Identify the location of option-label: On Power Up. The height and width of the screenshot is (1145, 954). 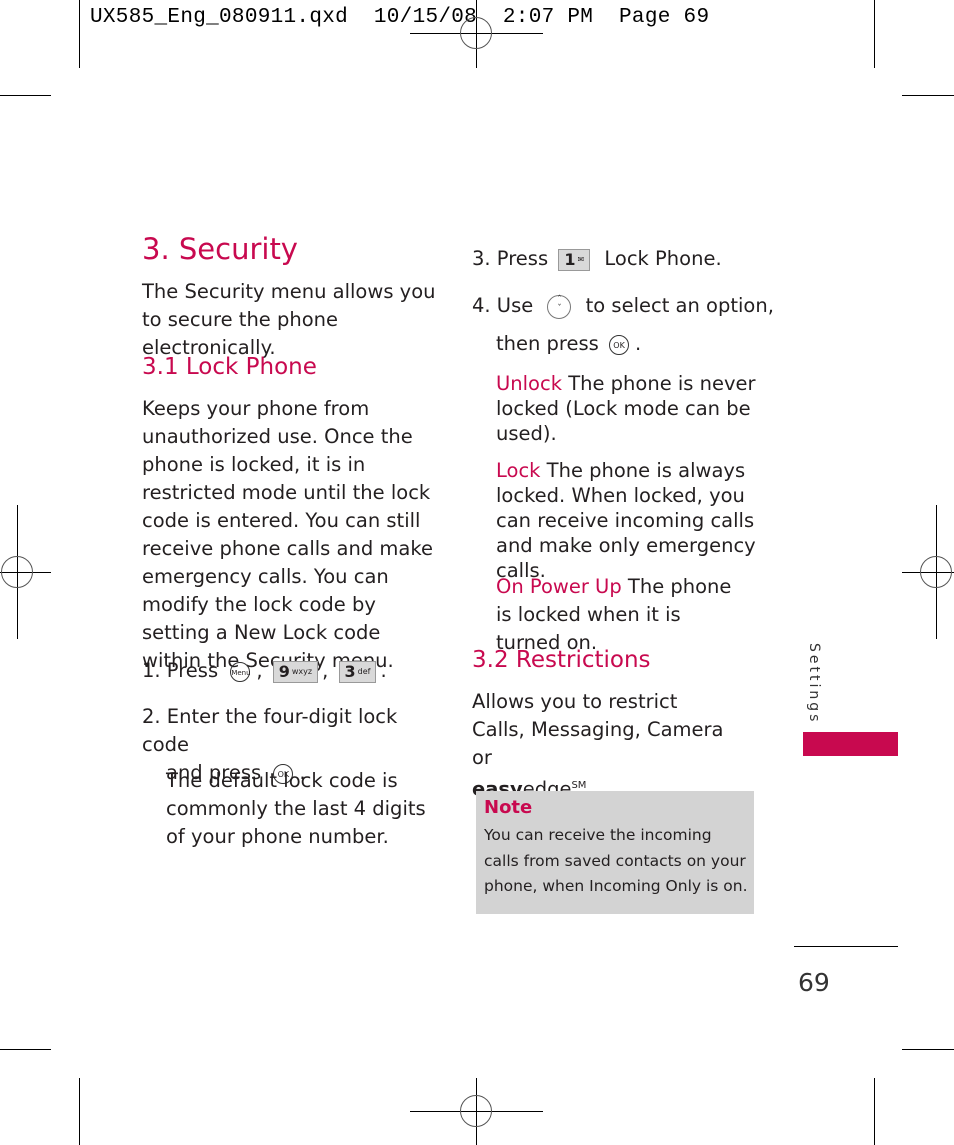
(559, 586).